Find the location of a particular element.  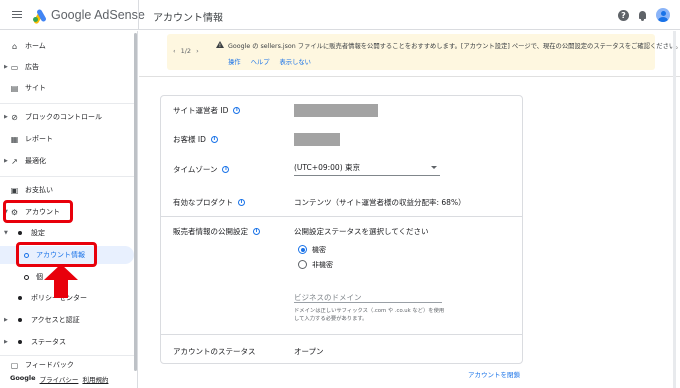

prev-icon: ‹ is located at coordinates (174, 51).